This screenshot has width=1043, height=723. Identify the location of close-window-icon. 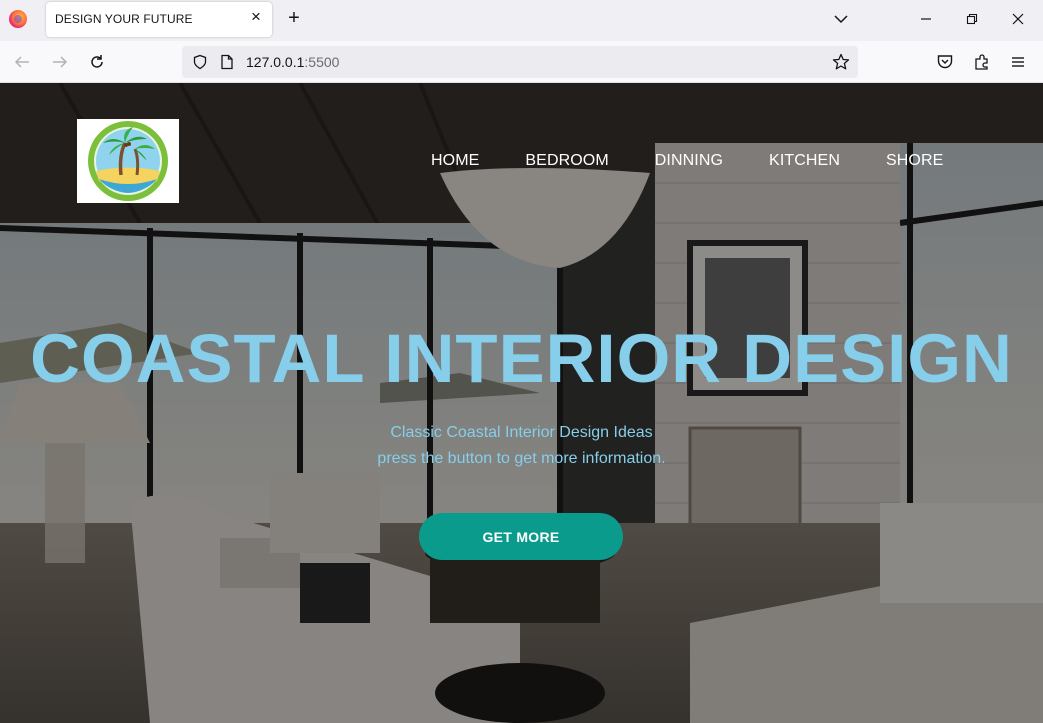
(1018, 19).